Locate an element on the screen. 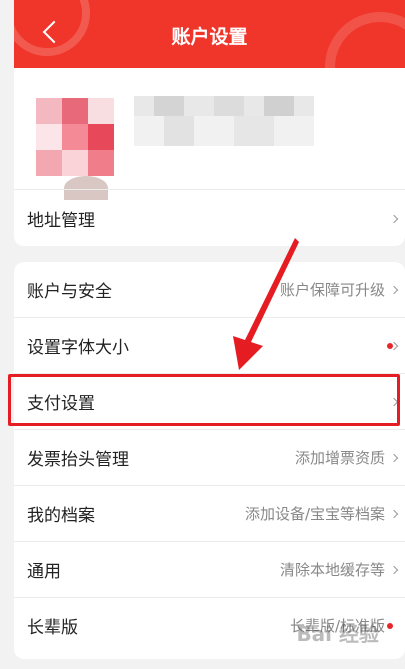  row-value: 清除本地缓存等 is located at coordinates (332, 570).